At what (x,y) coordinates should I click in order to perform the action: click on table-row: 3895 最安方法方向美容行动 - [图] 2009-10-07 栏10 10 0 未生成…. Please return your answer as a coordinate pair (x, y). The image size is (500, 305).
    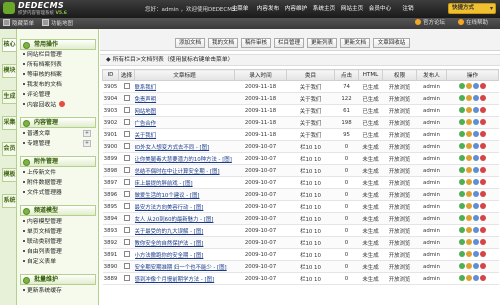
    Looking at the image, I should click on (300, 206).